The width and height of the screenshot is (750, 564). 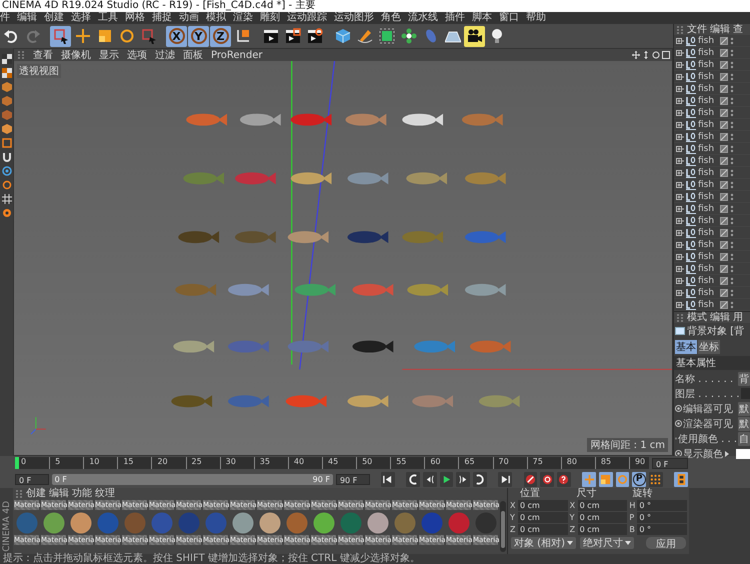 I want to click on menu-item: 创建, so click(x=54, y=18).